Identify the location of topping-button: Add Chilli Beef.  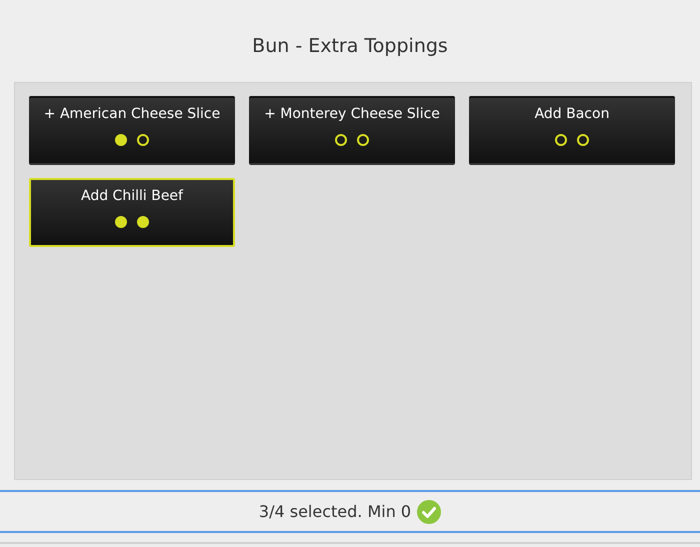
(132, 212).